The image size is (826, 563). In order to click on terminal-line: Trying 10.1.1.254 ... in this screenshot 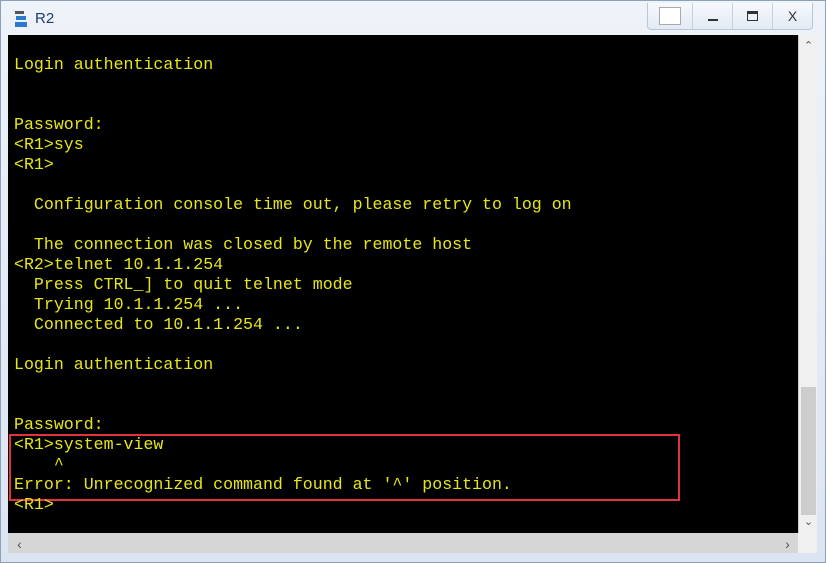, I will do `click(129, 304)`.